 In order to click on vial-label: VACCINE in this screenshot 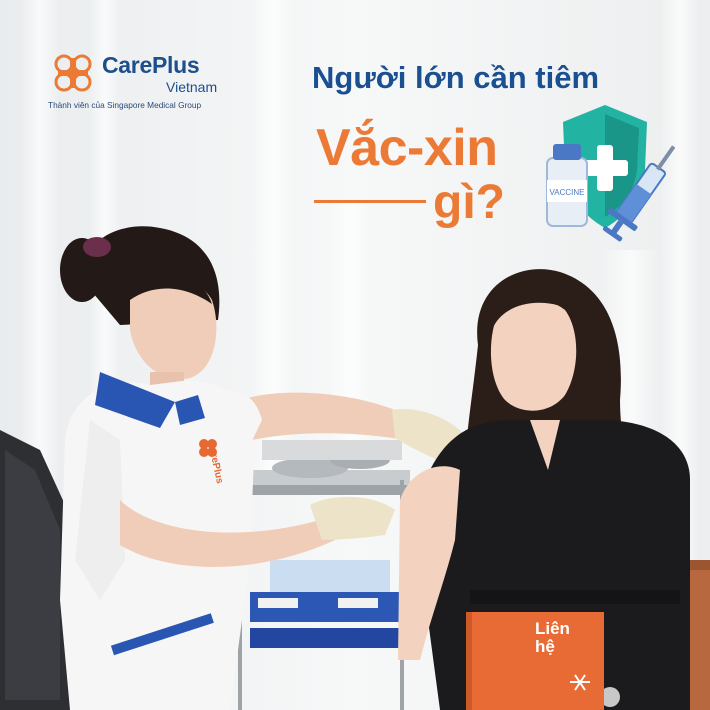, I will do `click(567, 192)`.